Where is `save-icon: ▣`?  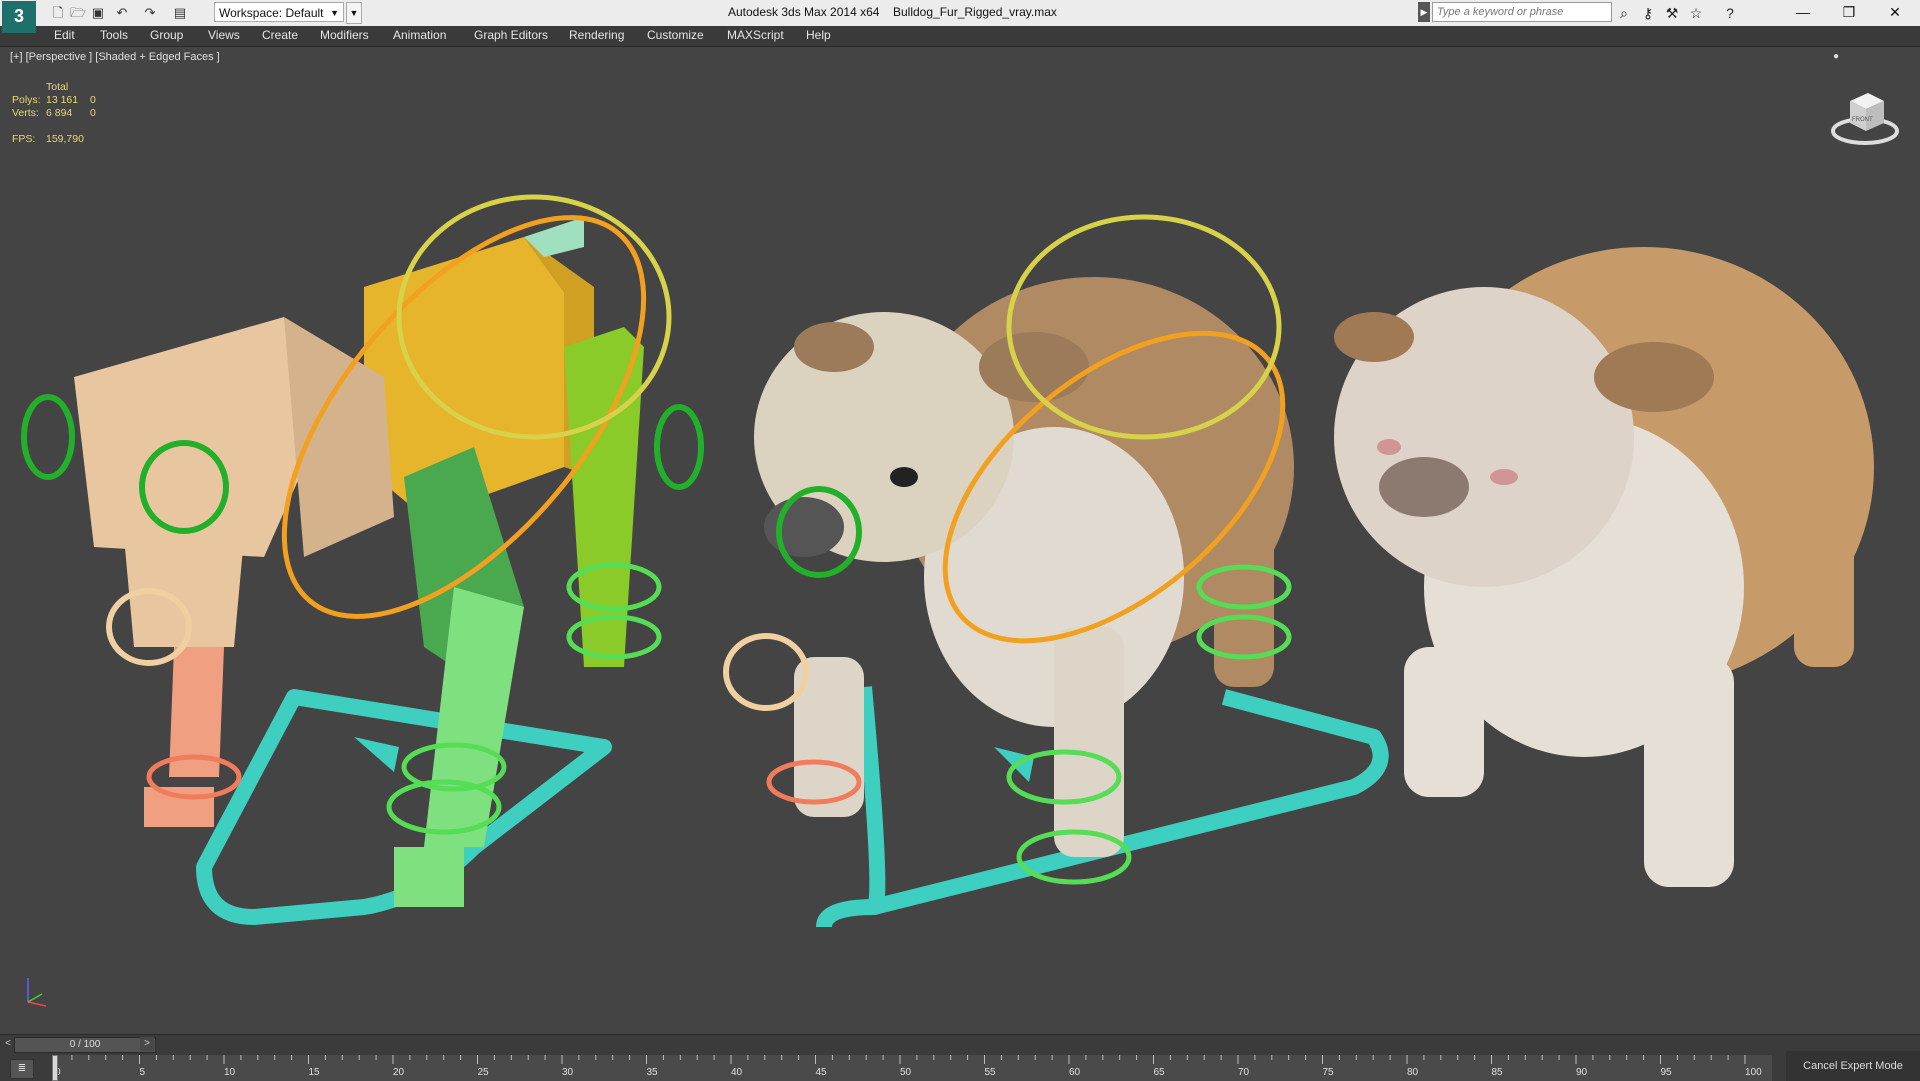 save-icon: ▣ is located at coordinates (98, 13).